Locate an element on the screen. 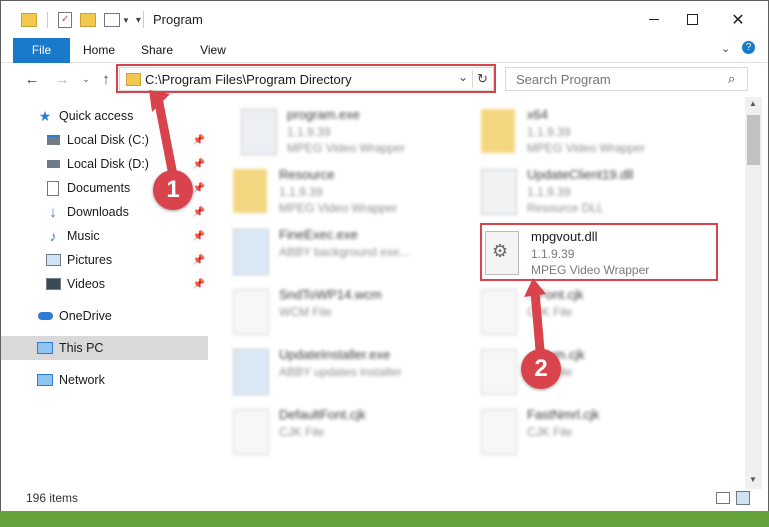 The height and width of the screenshot is (527, 769). view-options-icon is located at coordinates (112, 20).